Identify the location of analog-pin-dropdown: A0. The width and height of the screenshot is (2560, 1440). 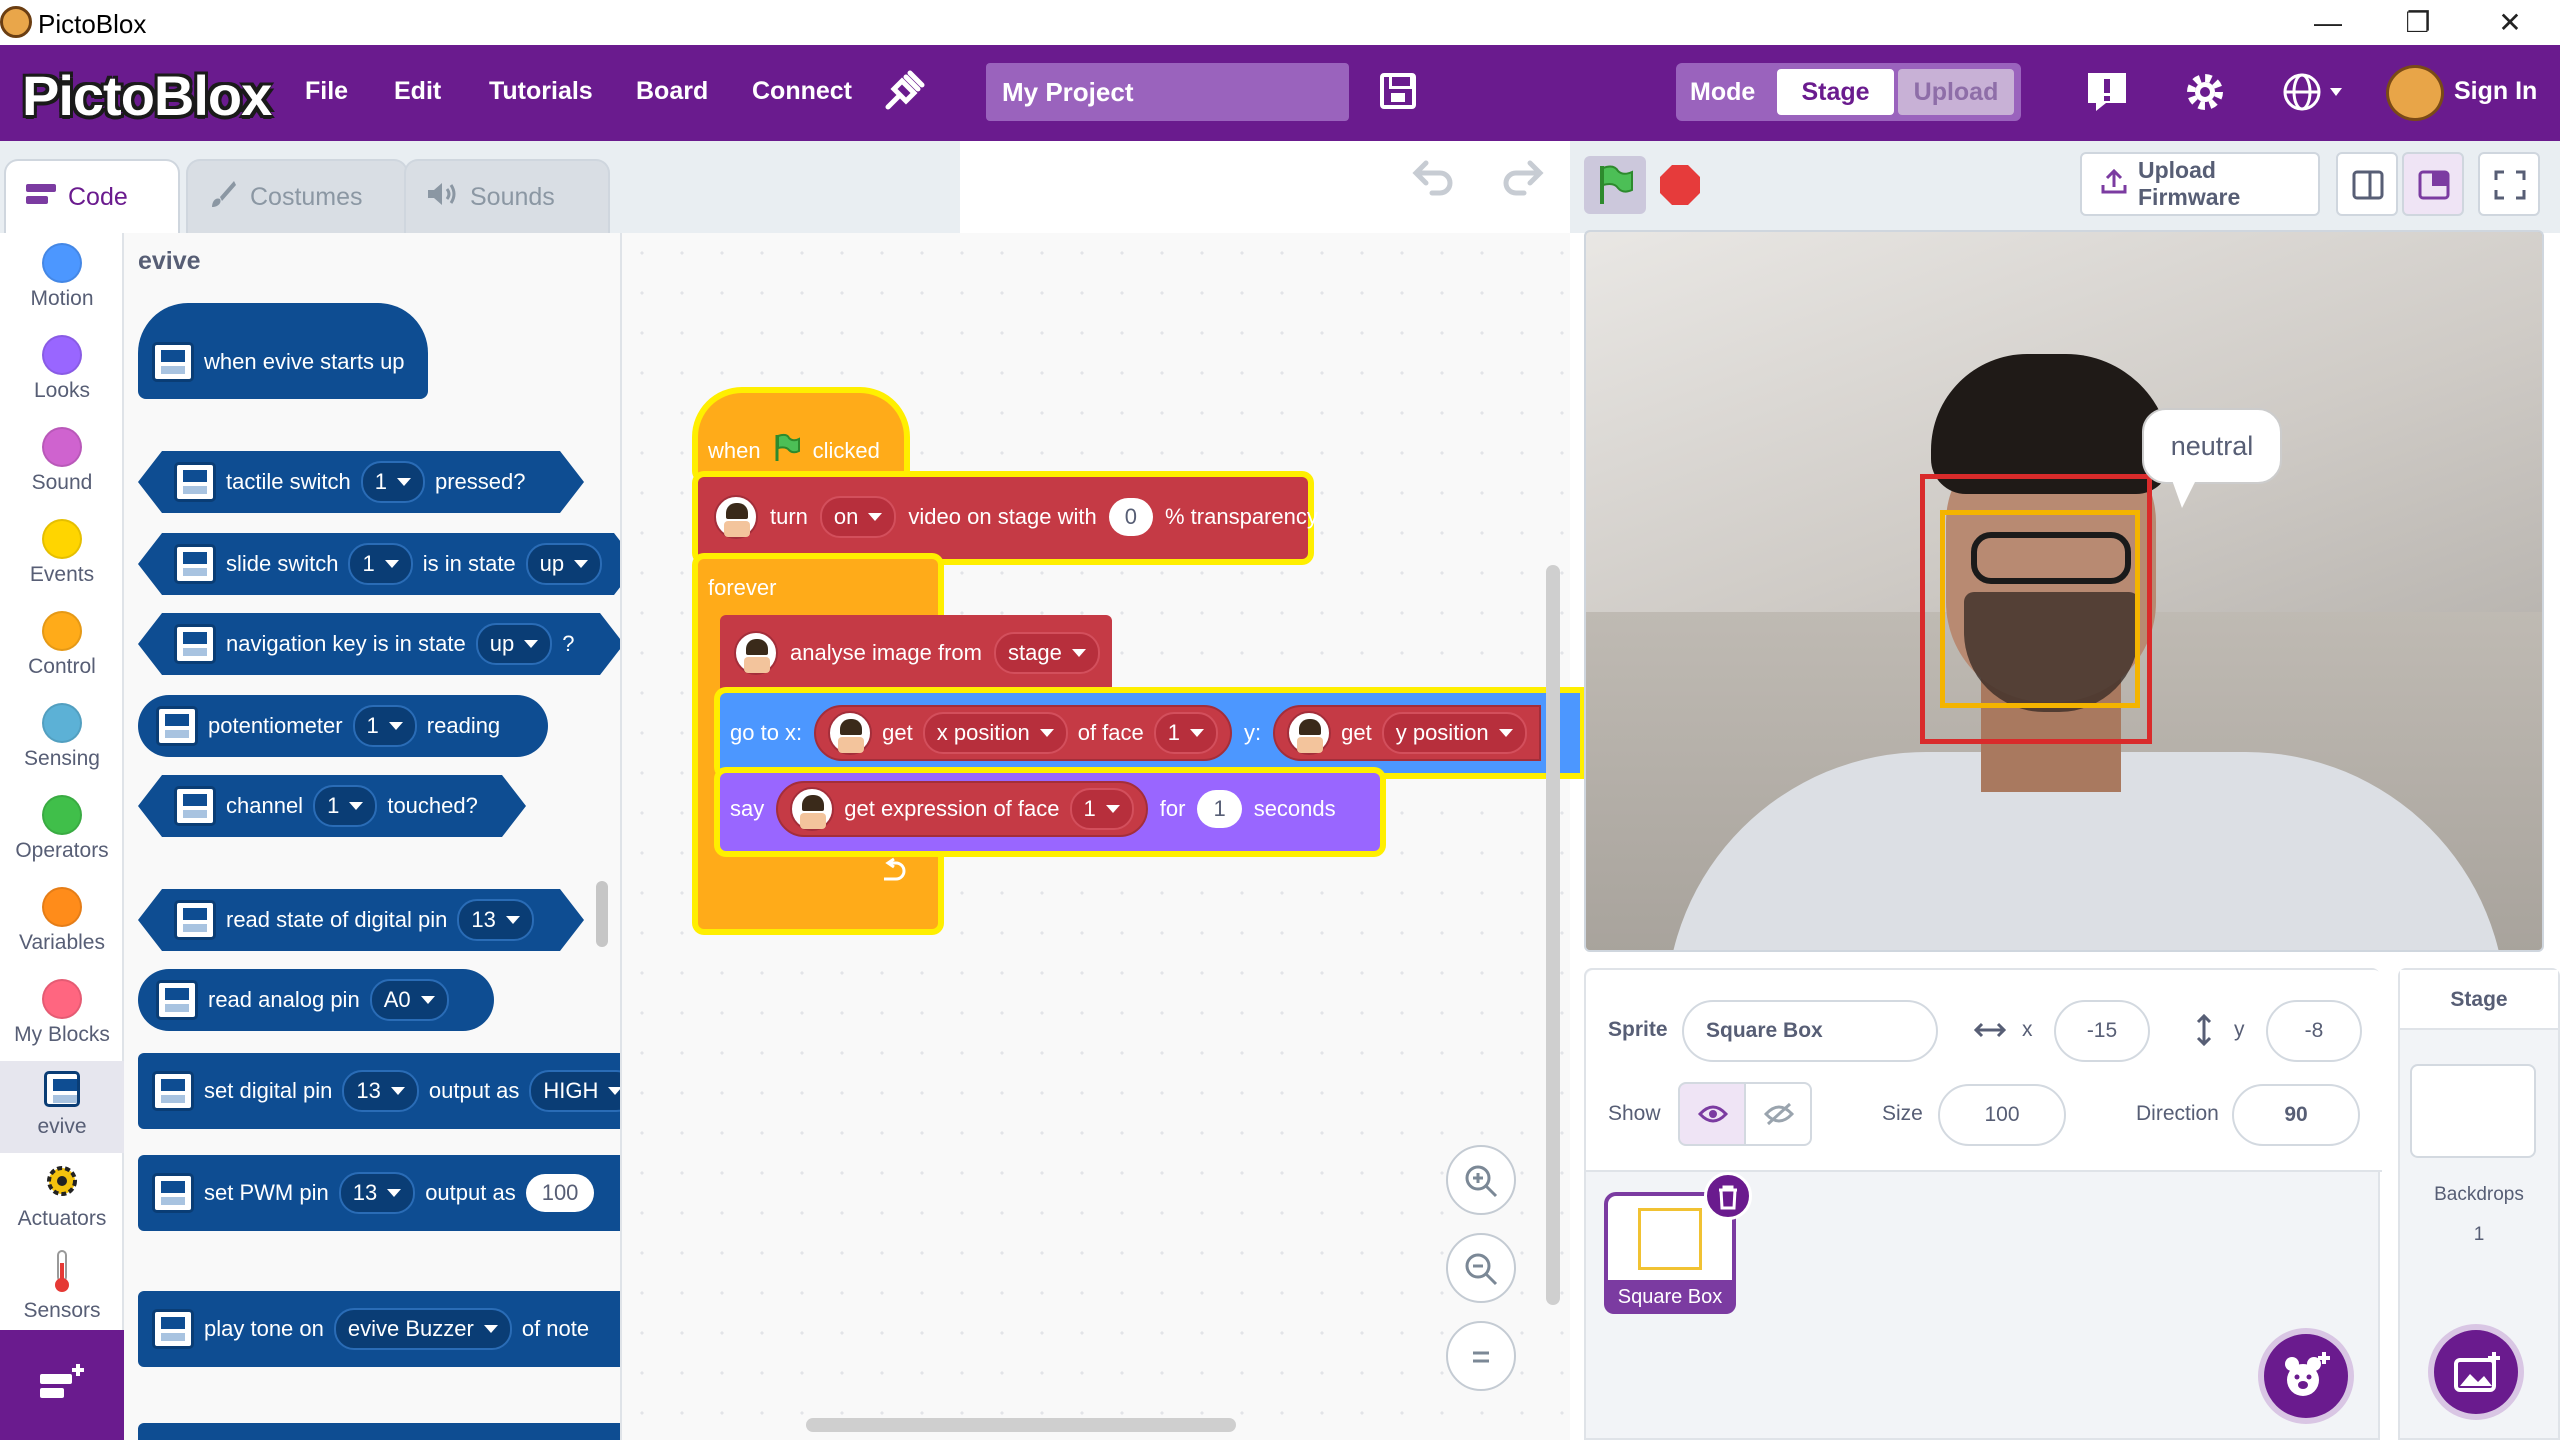
(409, 1000).